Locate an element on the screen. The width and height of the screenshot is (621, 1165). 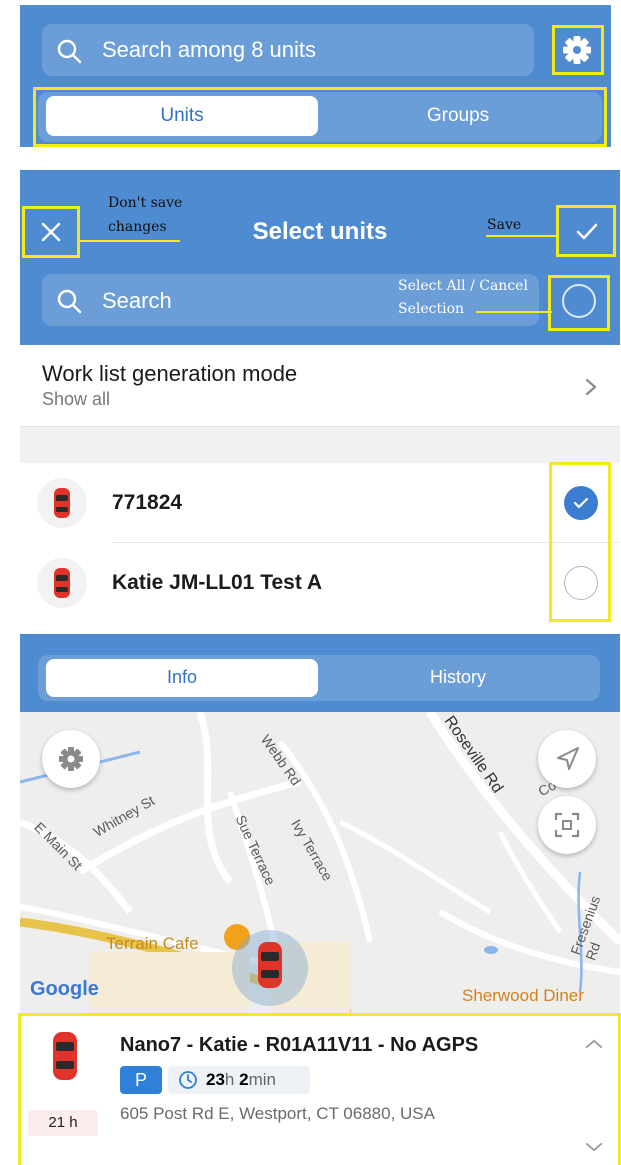
checkbox-column-highlight is located at coordinates (580, 542).